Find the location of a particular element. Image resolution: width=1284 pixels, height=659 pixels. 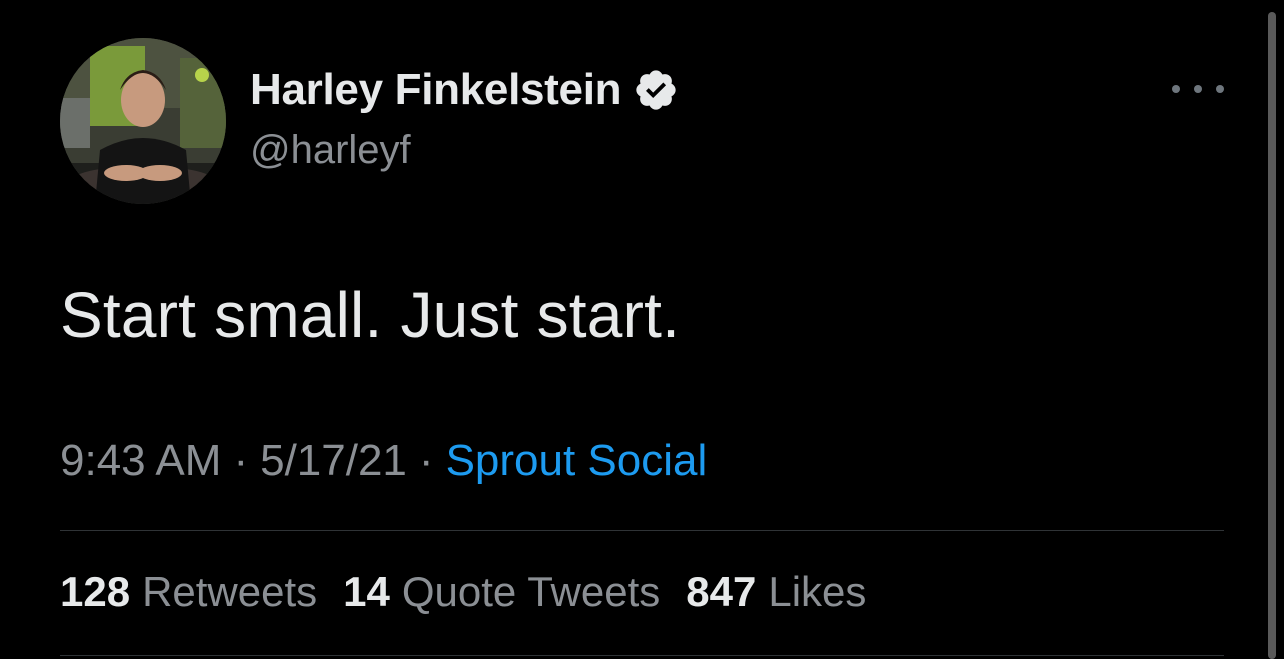

tweet-meta: 9:43 AM · 5/17/21 · Sprout Social is located at coordinates (383, 461).